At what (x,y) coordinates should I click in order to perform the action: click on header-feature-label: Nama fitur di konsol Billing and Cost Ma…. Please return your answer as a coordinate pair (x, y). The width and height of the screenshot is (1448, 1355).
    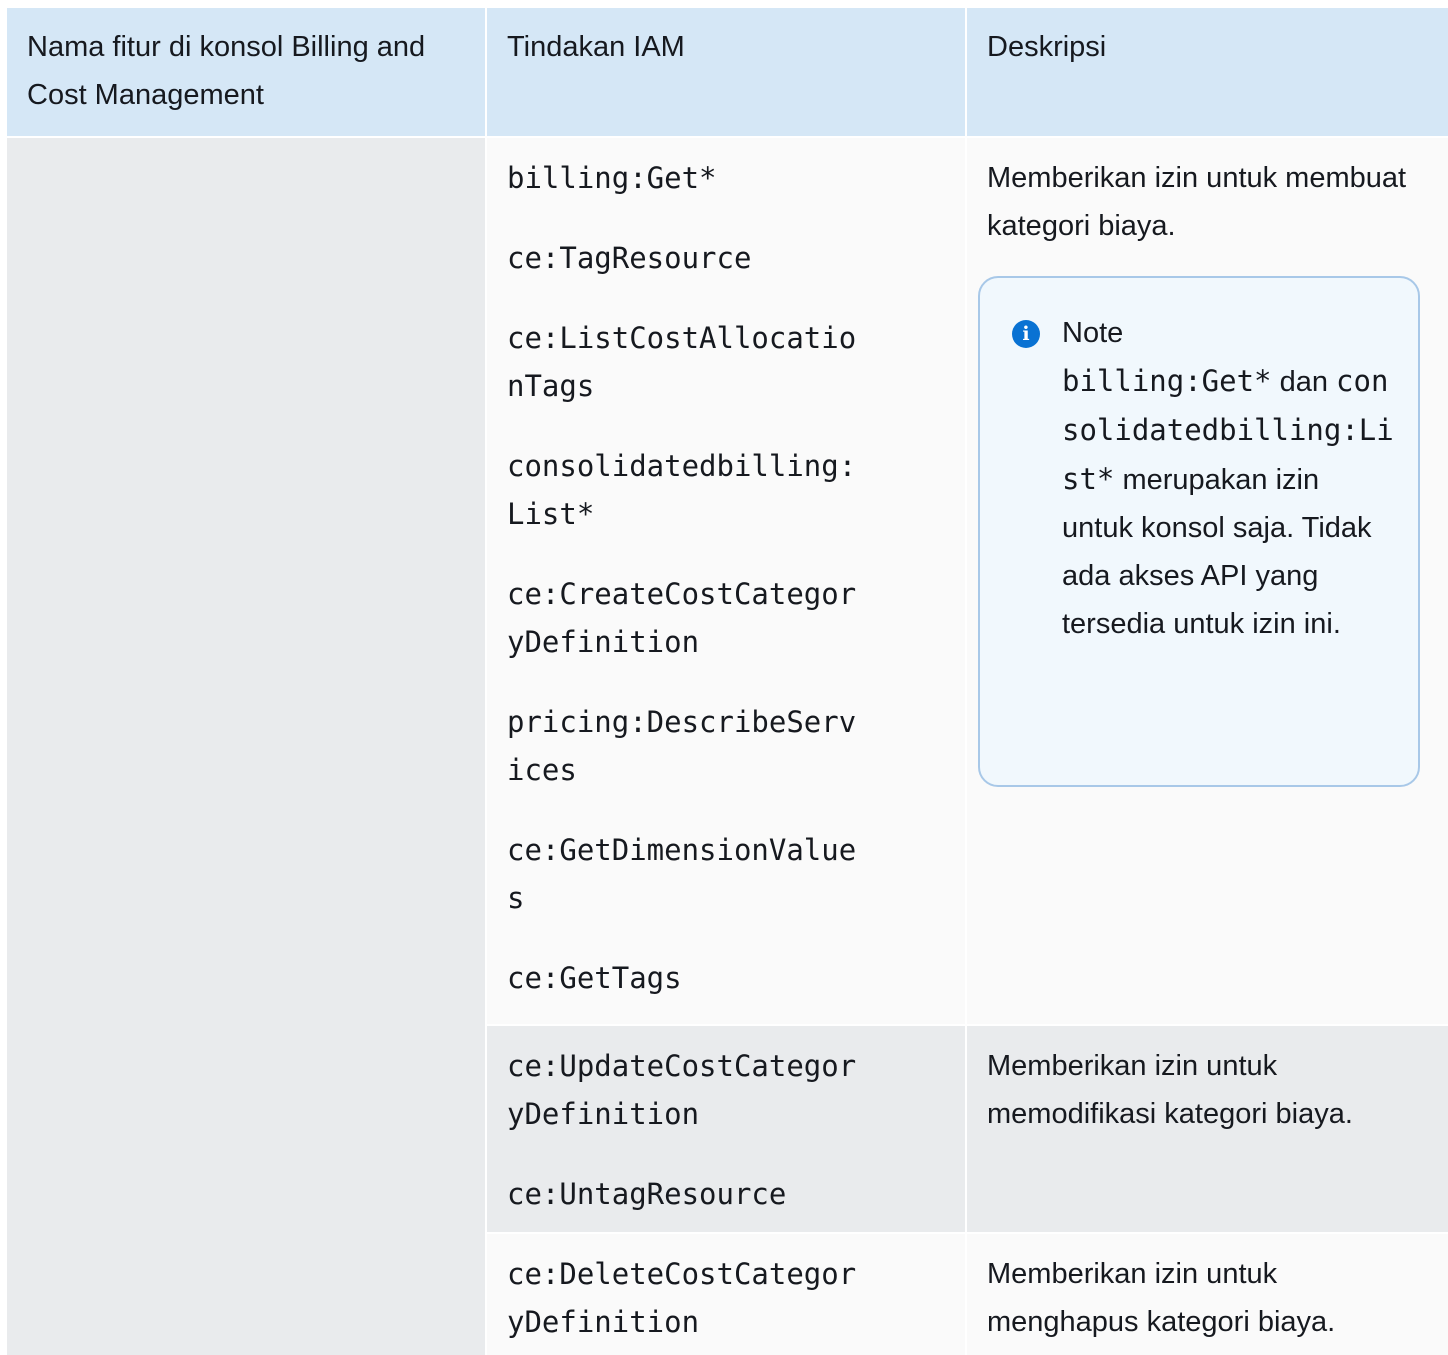
    Looking at the image, I should click on (226, 71).